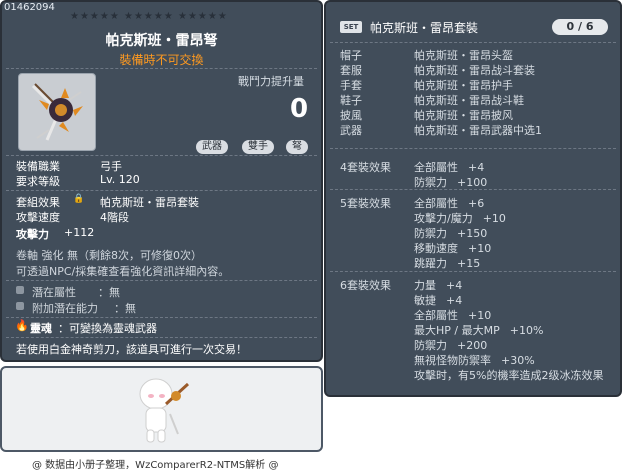  Describe the element at coordinates (109, 255) in the screenshot. I see `scroll-line: 卷軸 強化 無（剩餘8次，可修復0次）` at that location.